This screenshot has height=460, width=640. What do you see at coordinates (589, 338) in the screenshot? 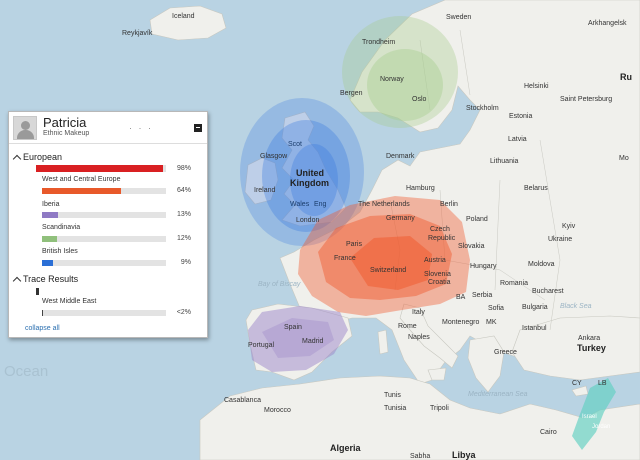
I see `label-ankara: Ankara` at bounding box center [589, 338].